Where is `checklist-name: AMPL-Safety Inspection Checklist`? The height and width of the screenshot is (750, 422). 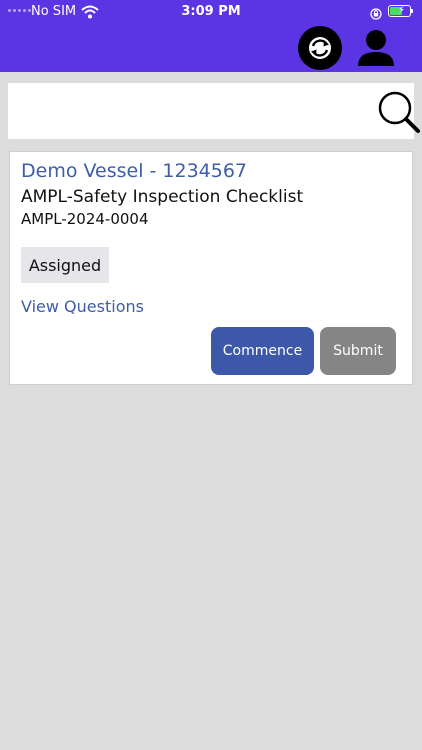 checklist-name: AMPL-Safety Inspection Checklist is located at coordinates (162, 197).